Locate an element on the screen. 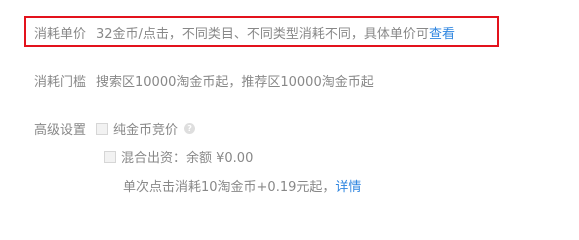 This screenshot has height=240, width=579. advanced-settings-row: 高级设置 纯金币竞价 ? is located at coordinates (115, 128).